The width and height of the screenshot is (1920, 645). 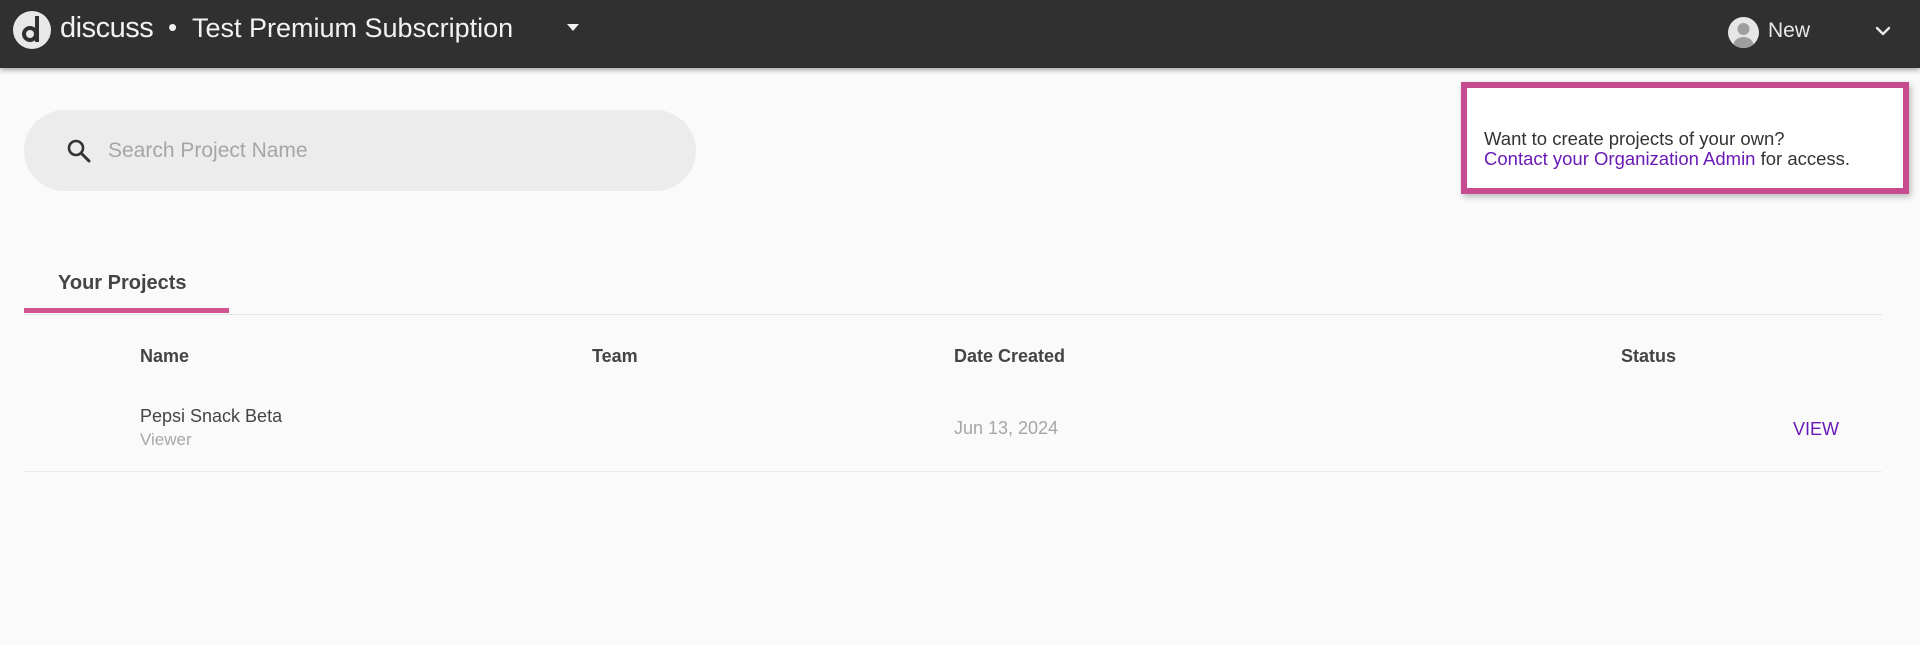 I want to click on brand-name: discuss, so click(x=107, y=28).